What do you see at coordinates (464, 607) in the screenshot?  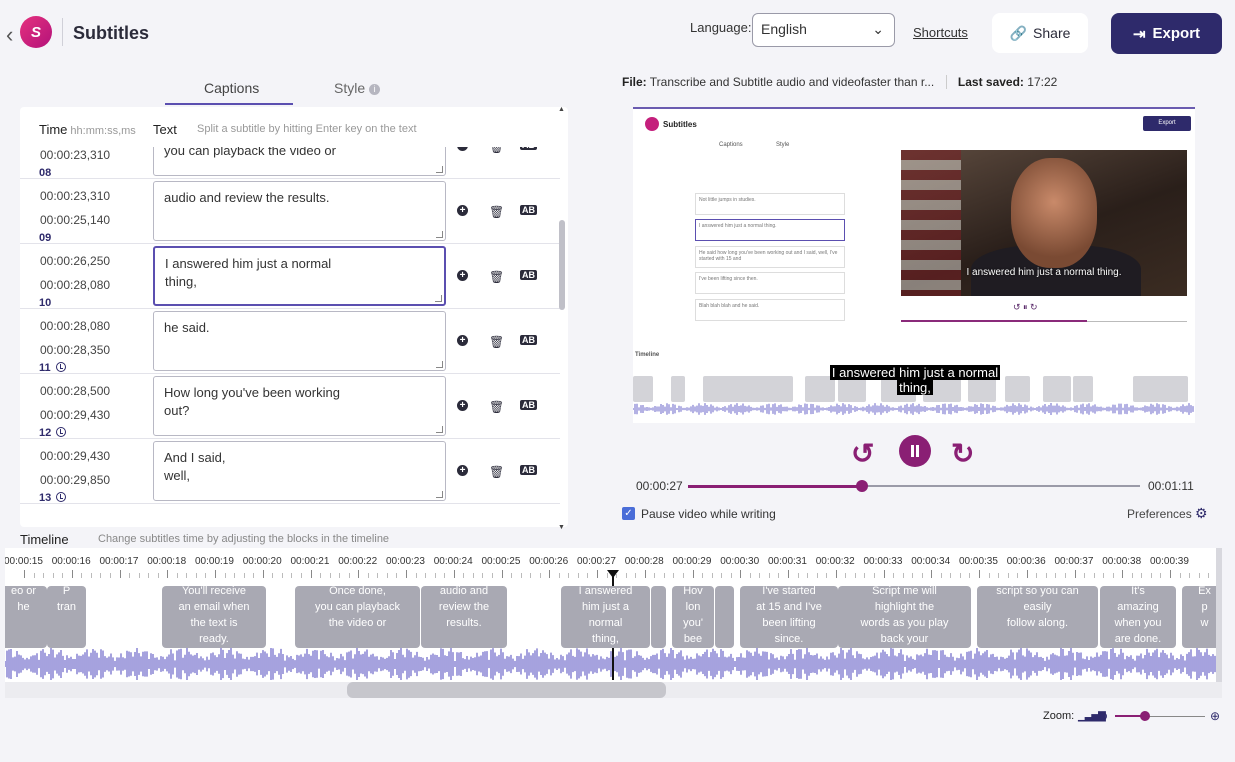 I see `subtitle-block-text: audio and review the results.` at bounding box center [464, 607].